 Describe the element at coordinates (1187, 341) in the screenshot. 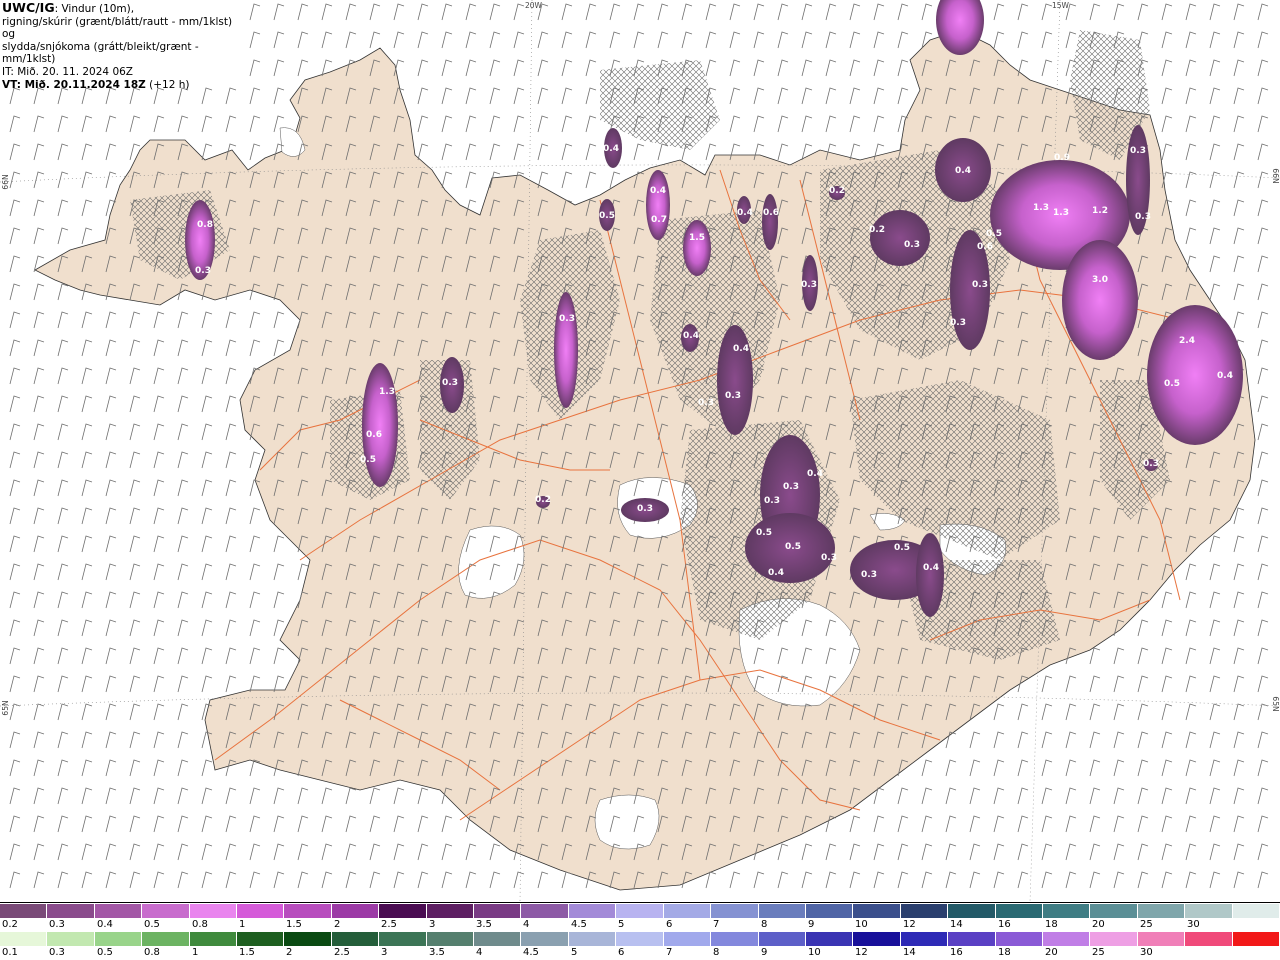

I see `precip-value-label: 2.4` at that location.